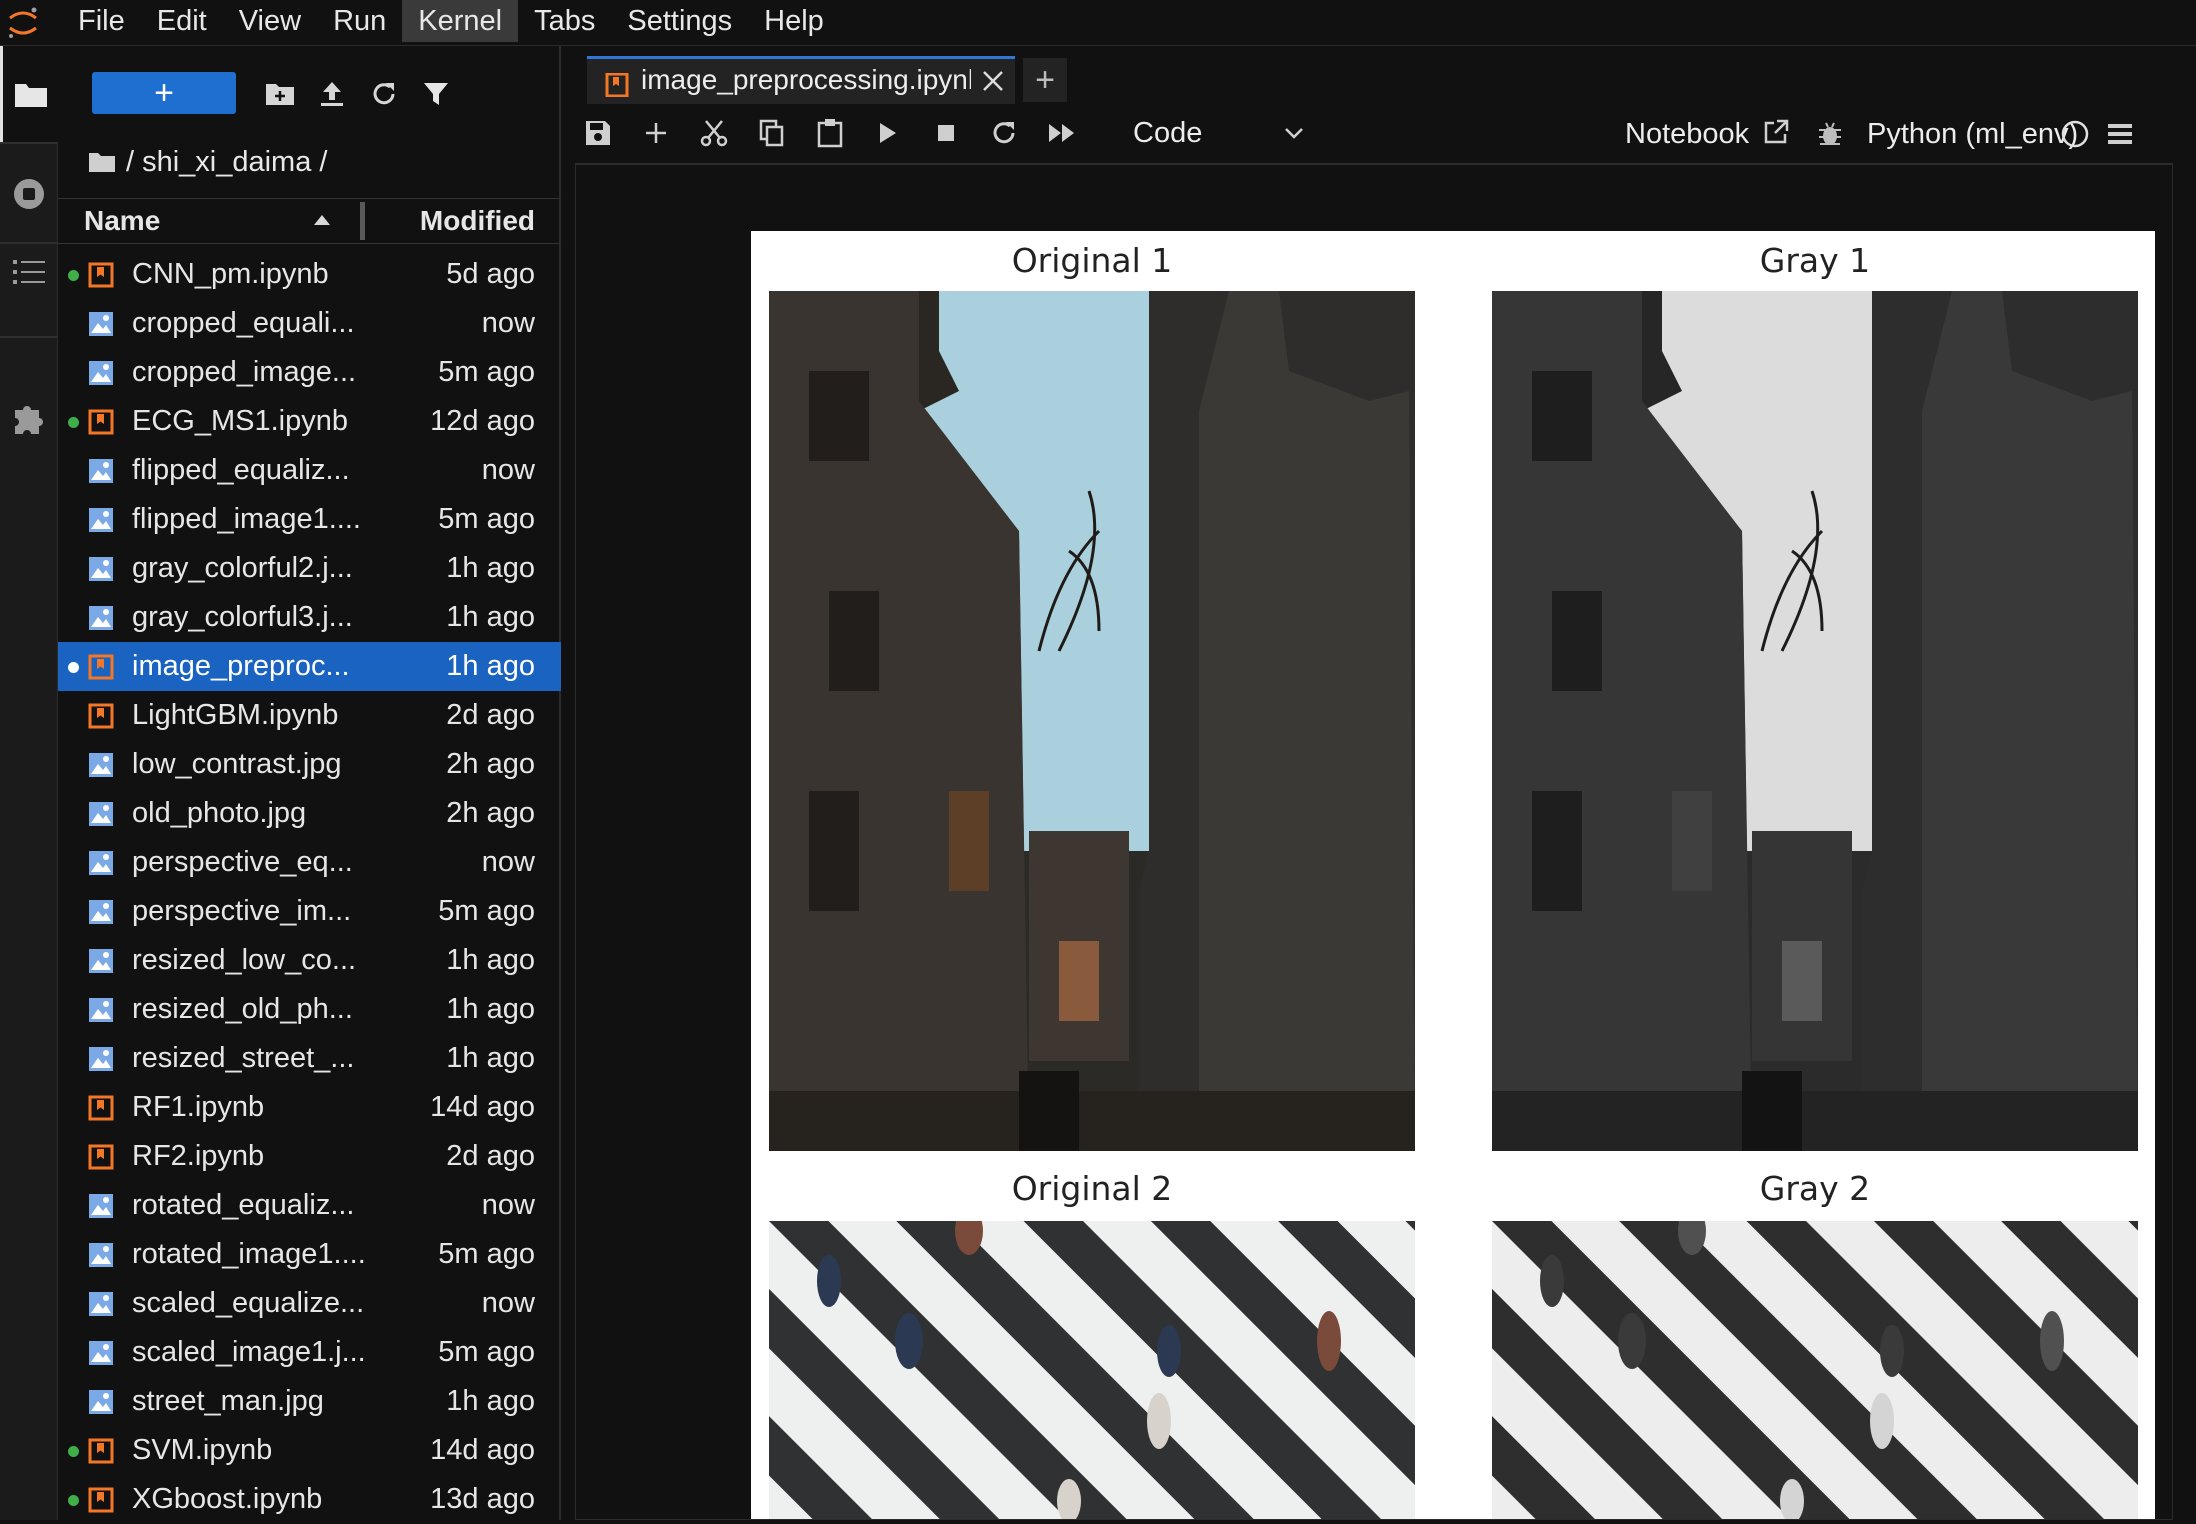 The height and width of the screenshot is (1524, 2196). What do you see at coordinates (477, 221) in the screenshot?
I see `modified-column-header: Modified` at bounding box center [477, 221].